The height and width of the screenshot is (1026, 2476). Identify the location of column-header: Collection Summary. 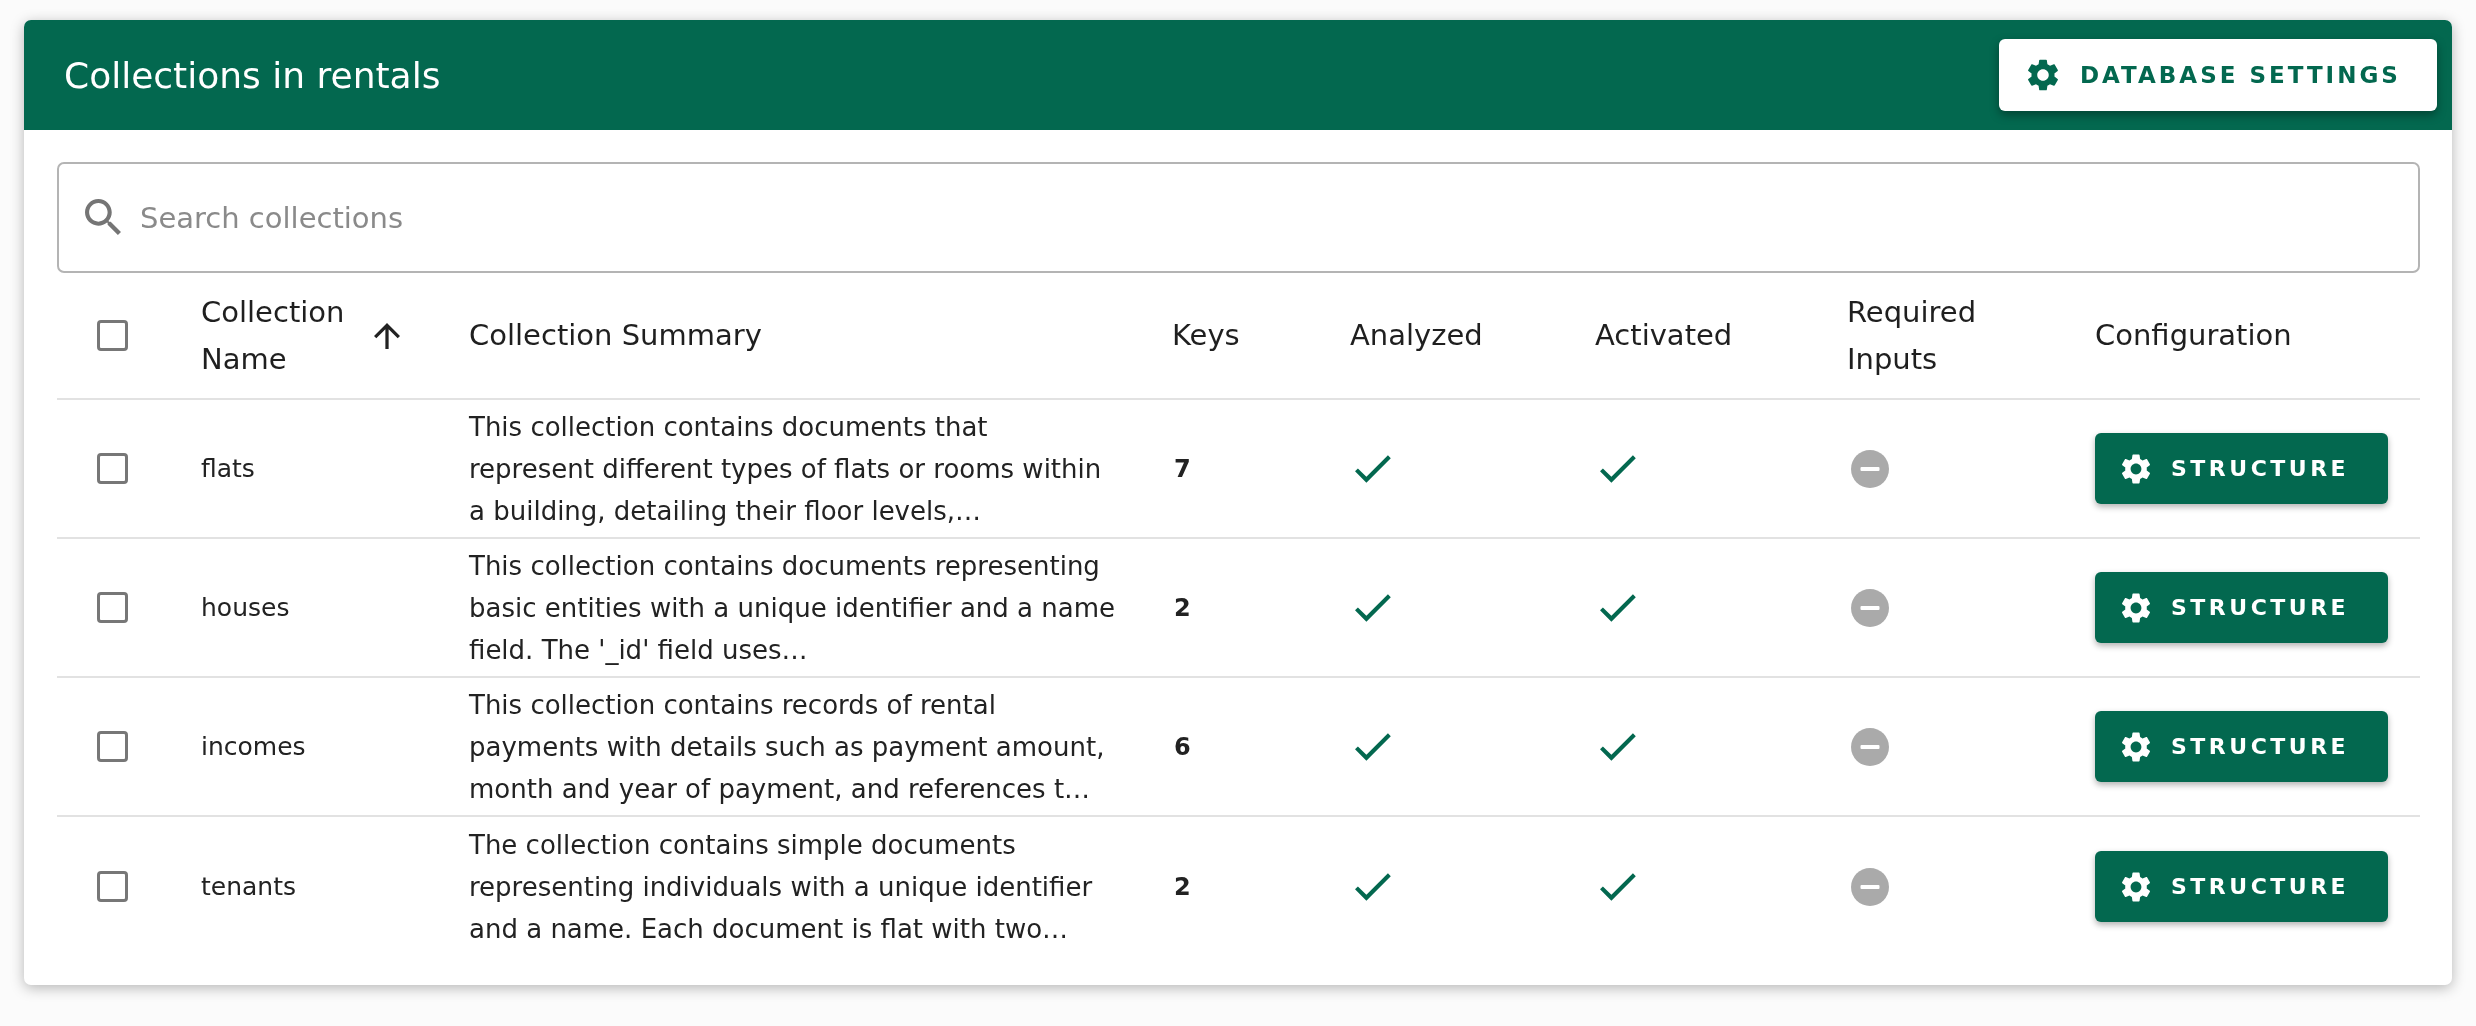
(615, 335).